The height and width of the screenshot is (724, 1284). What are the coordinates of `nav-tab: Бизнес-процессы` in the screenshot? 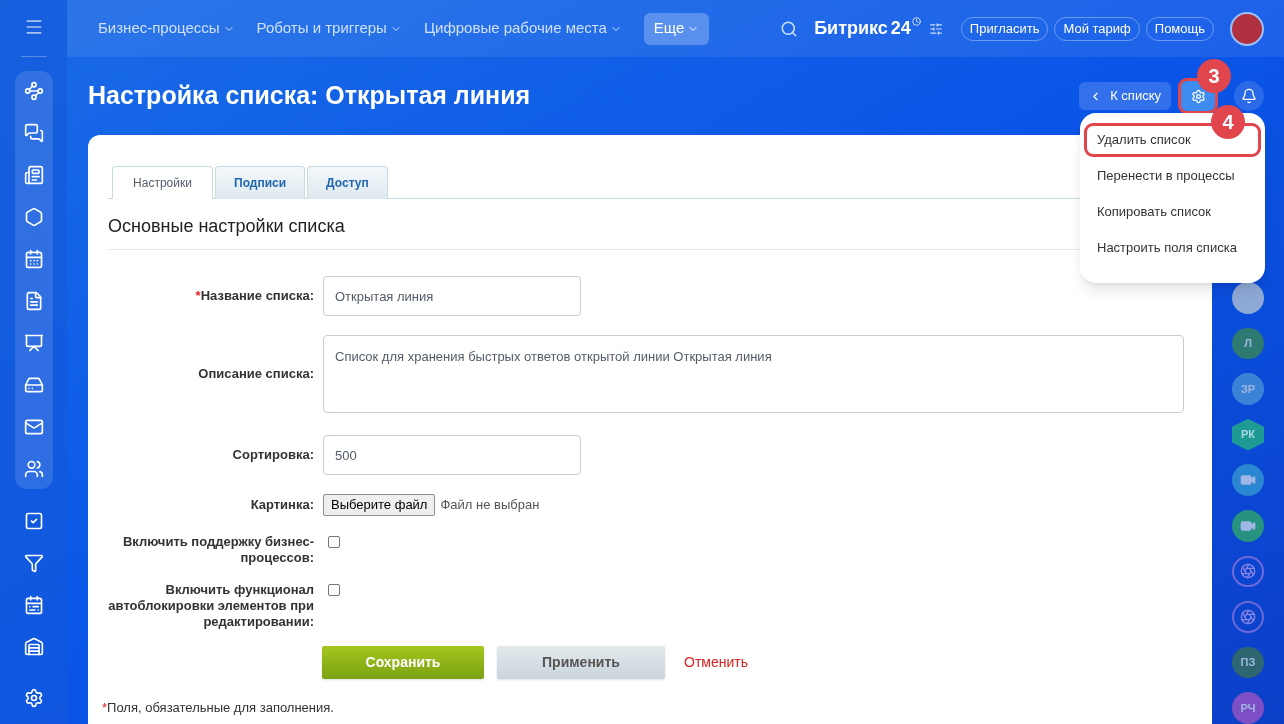 It's located at (166, 28).